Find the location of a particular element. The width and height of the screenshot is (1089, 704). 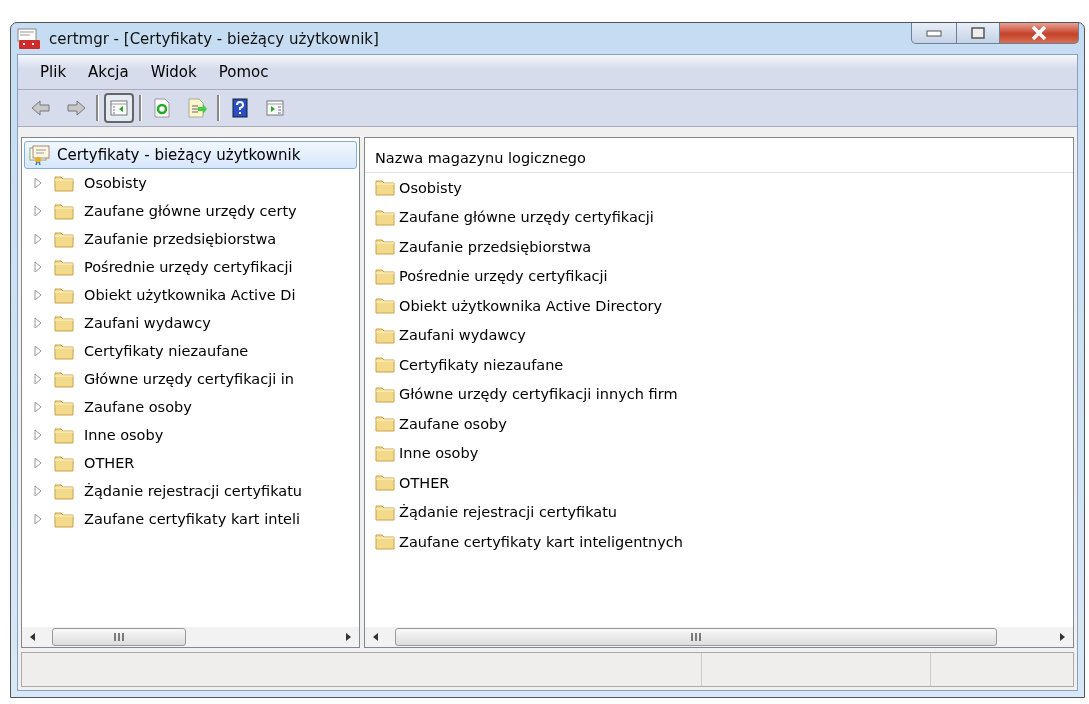

list-item: Zaufane główne urzędy certyfikacji is located at coordinates (526, 217).